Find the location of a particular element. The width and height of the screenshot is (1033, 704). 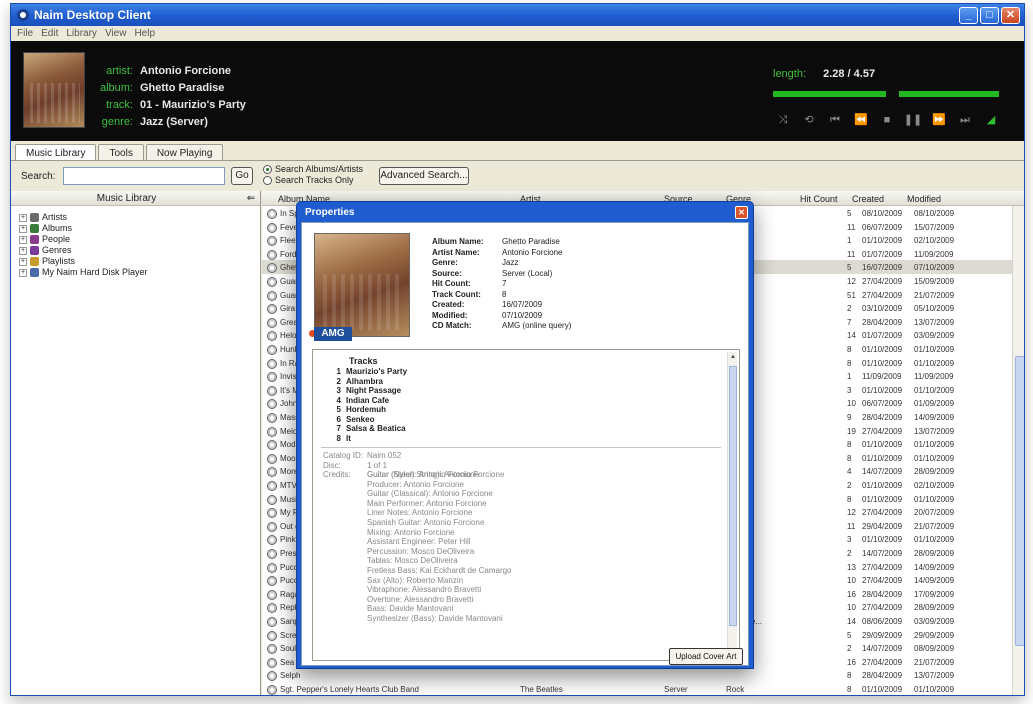

search-input is located at coordinates (144, 176).